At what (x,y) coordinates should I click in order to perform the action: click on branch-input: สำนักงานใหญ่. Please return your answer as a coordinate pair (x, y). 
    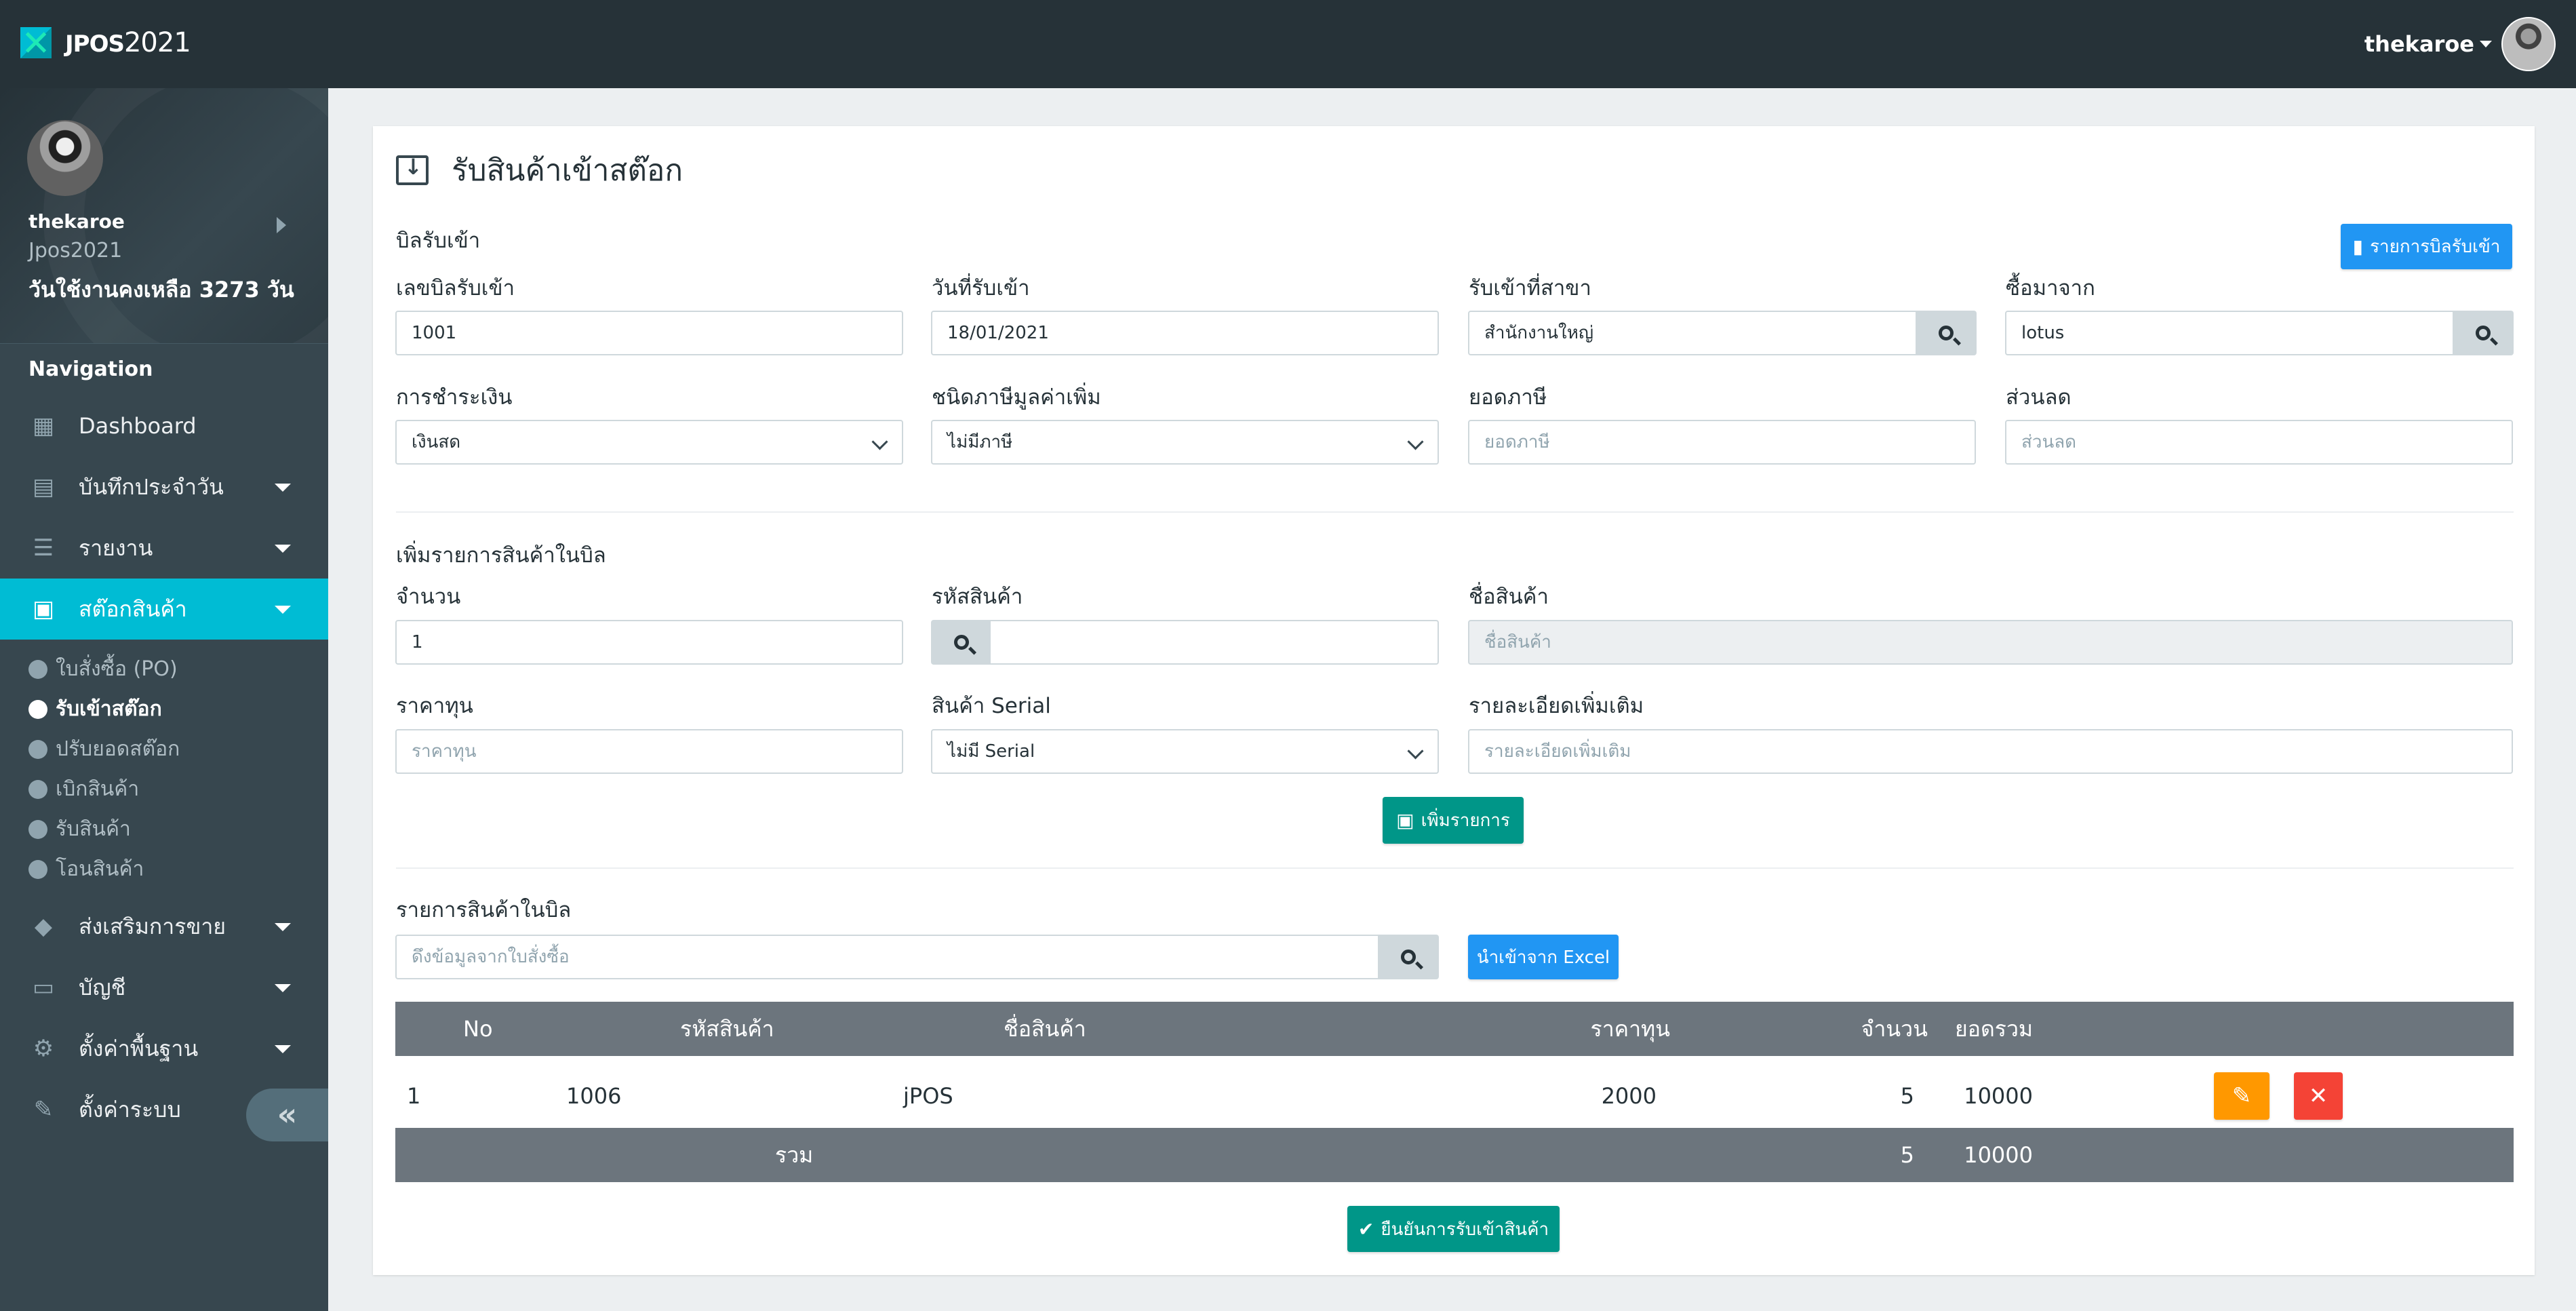
    Looking at the image, I should click on (1693, 333).